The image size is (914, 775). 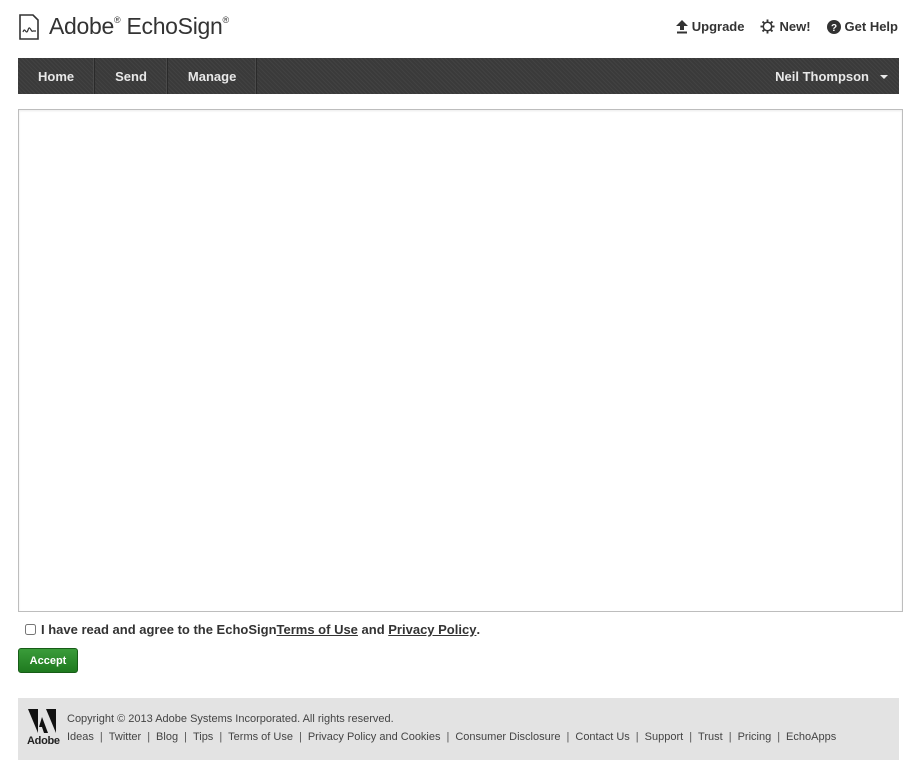 I want to click on help-icon: ?, so click(x=833, y=26).